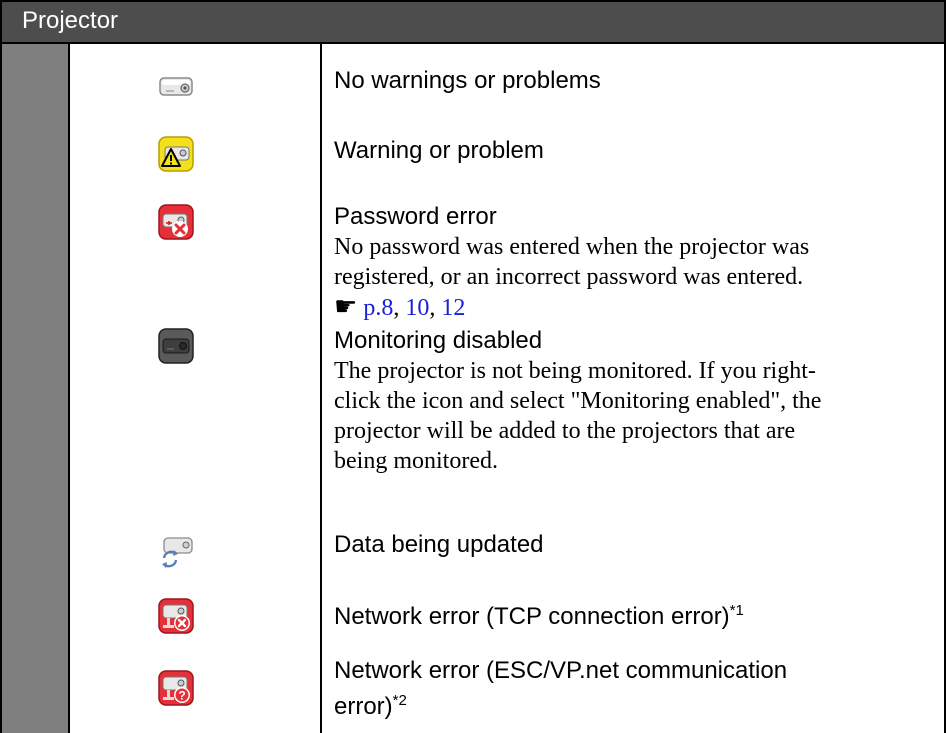  What do you see at coordinates (634, 704) in the screenshot?
I see `row-title: error)*2` at bounding box center [634, 704].